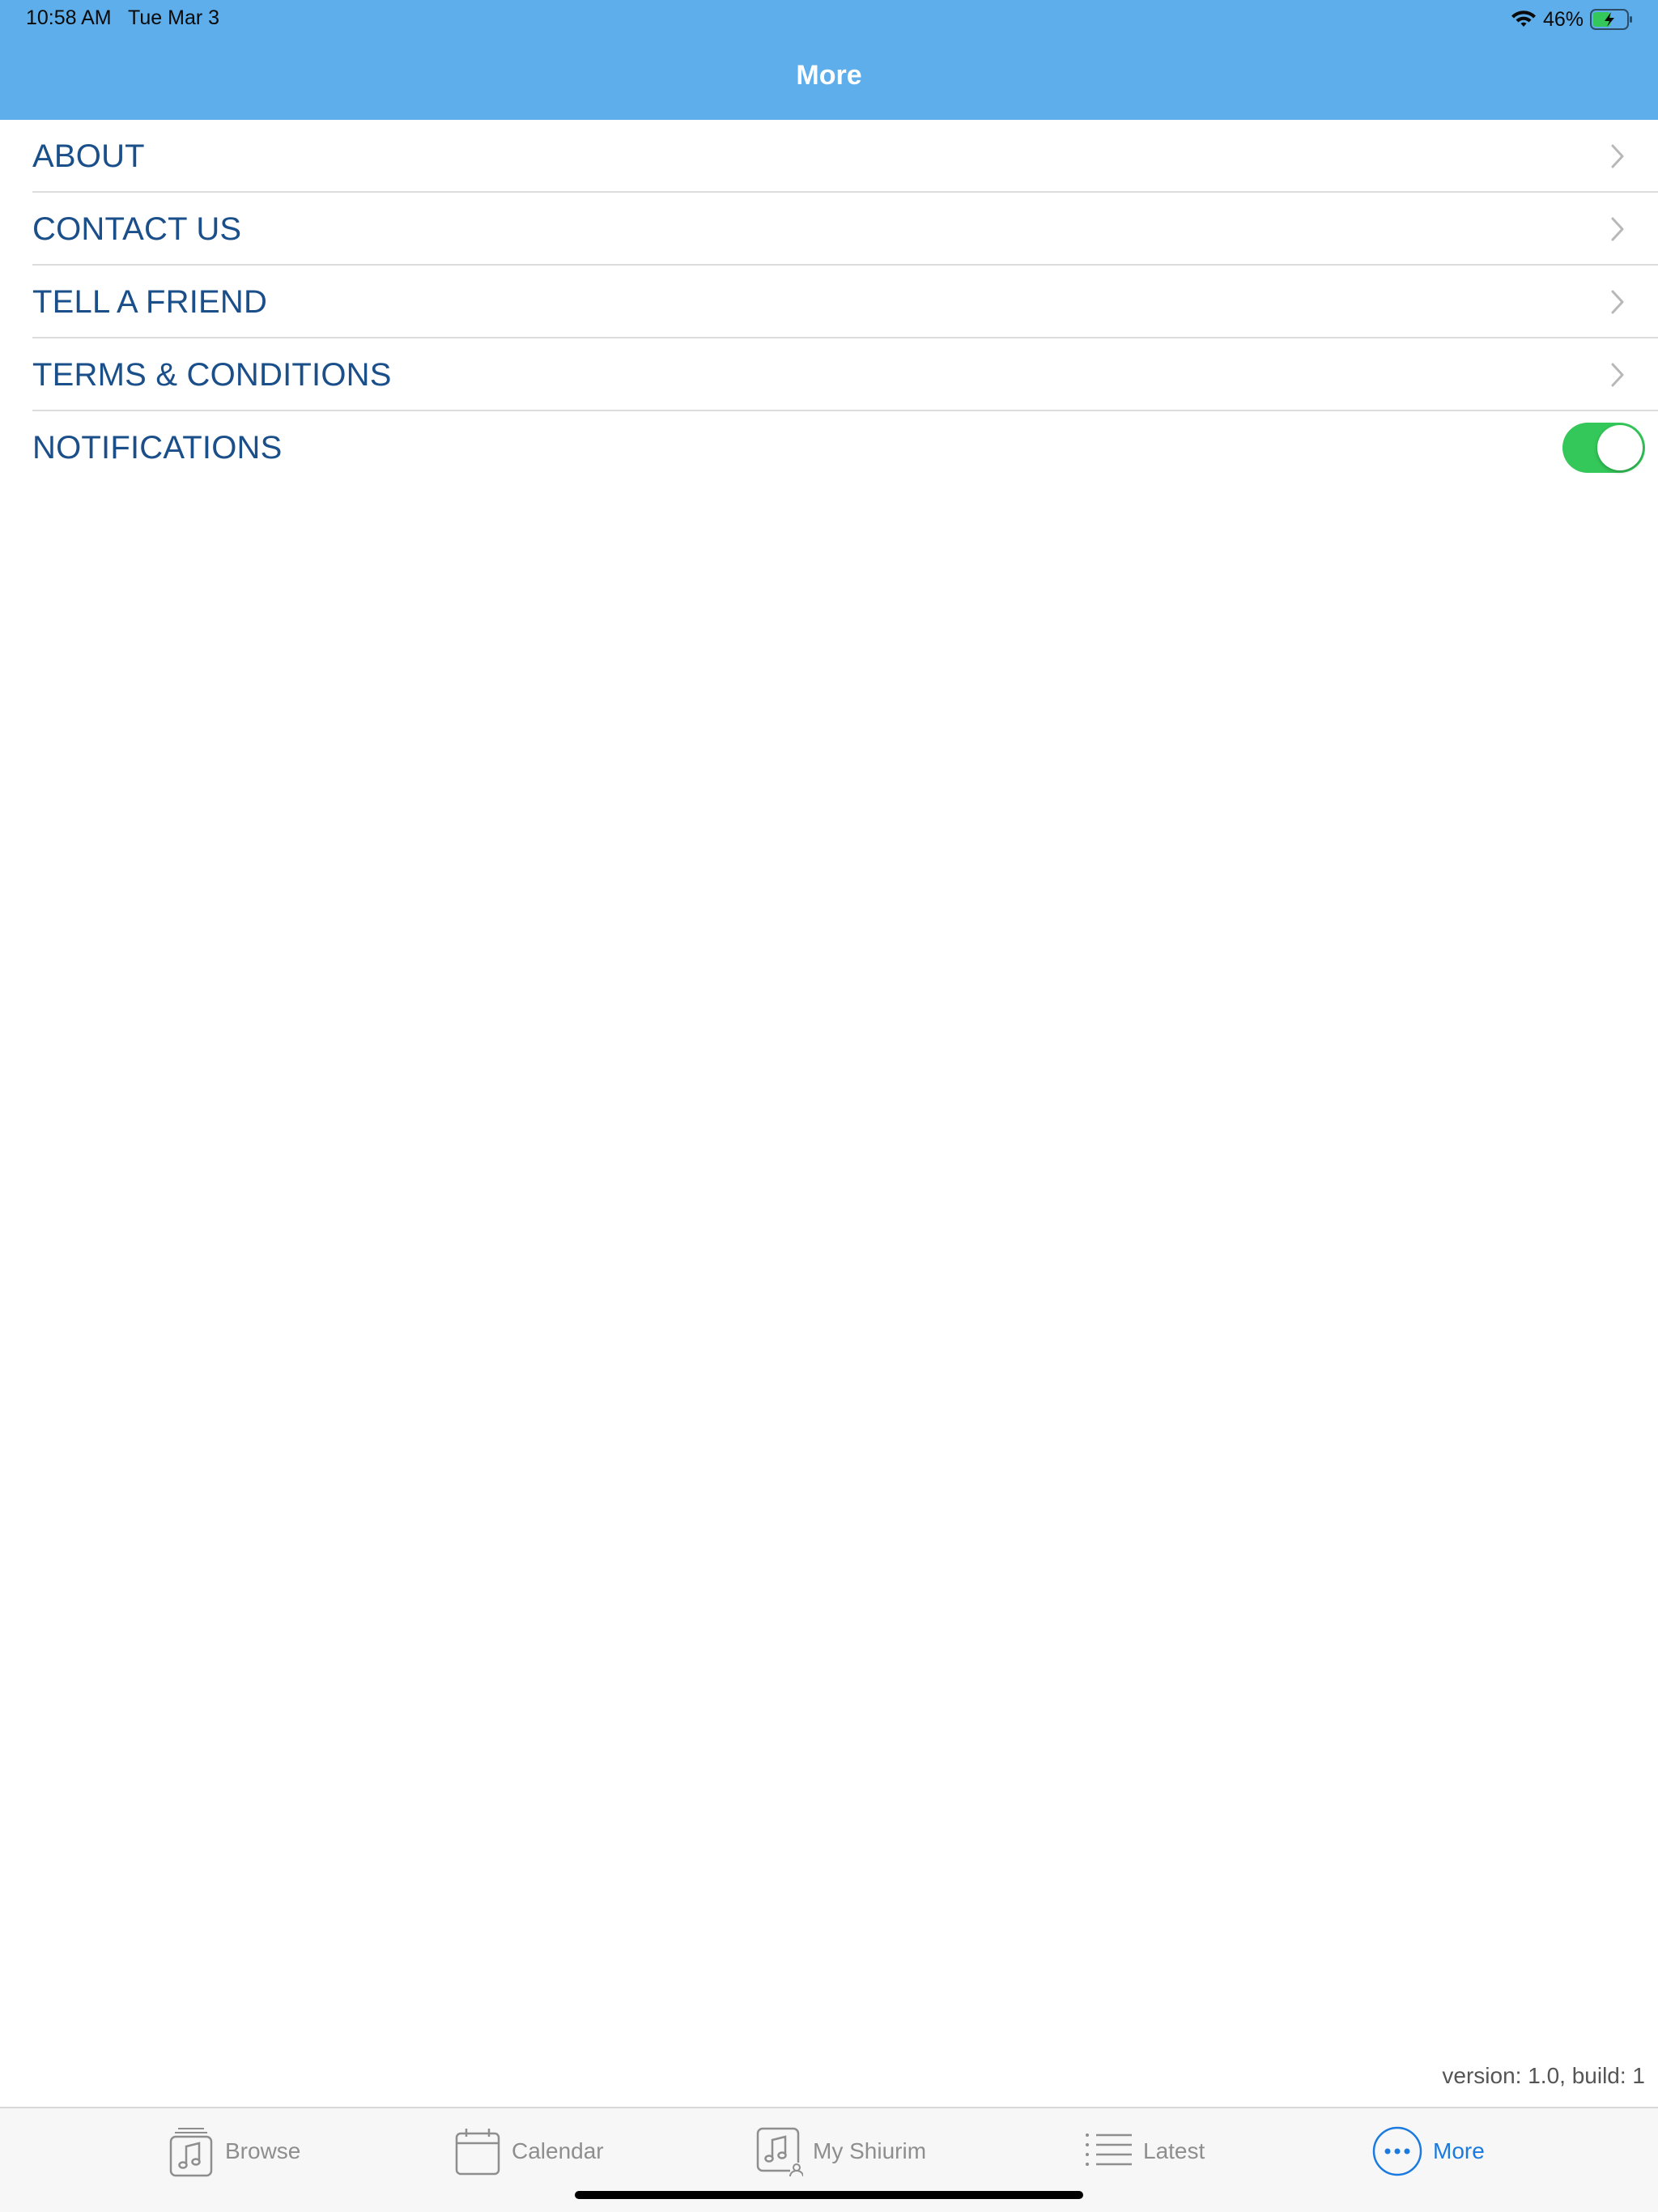 Image resolution: width=1658 pixels, height=2212 pixels. Describe the element at coordinates (1428, 2151) in the screenshot. I see `tab-more: More` at that location.